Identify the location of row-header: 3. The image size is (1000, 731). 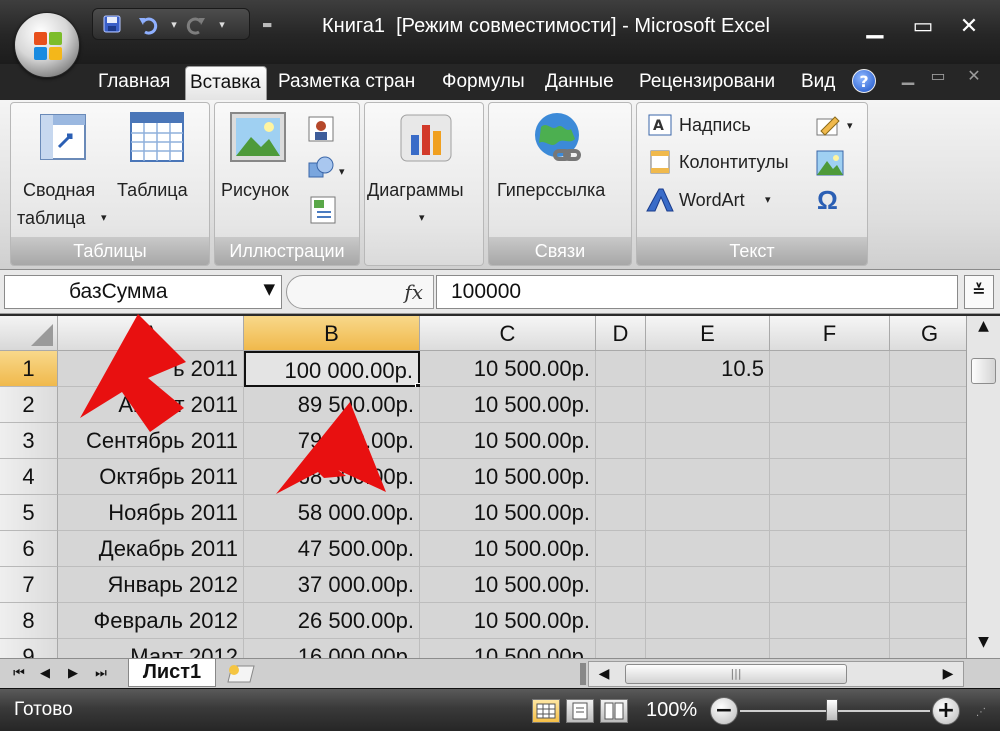
(29, 441).